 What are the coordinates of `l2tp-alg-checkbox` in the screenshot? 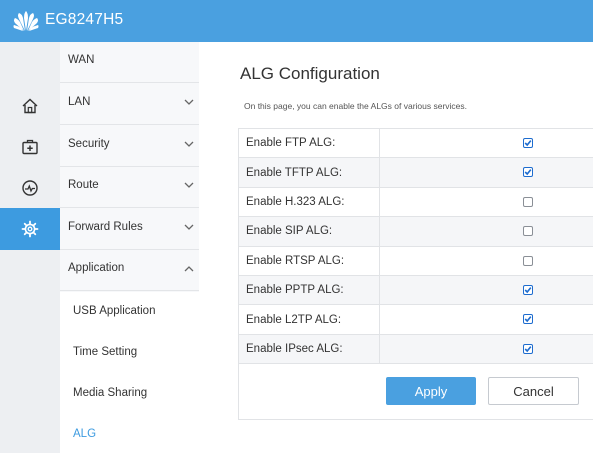 It's located at (528, 319).